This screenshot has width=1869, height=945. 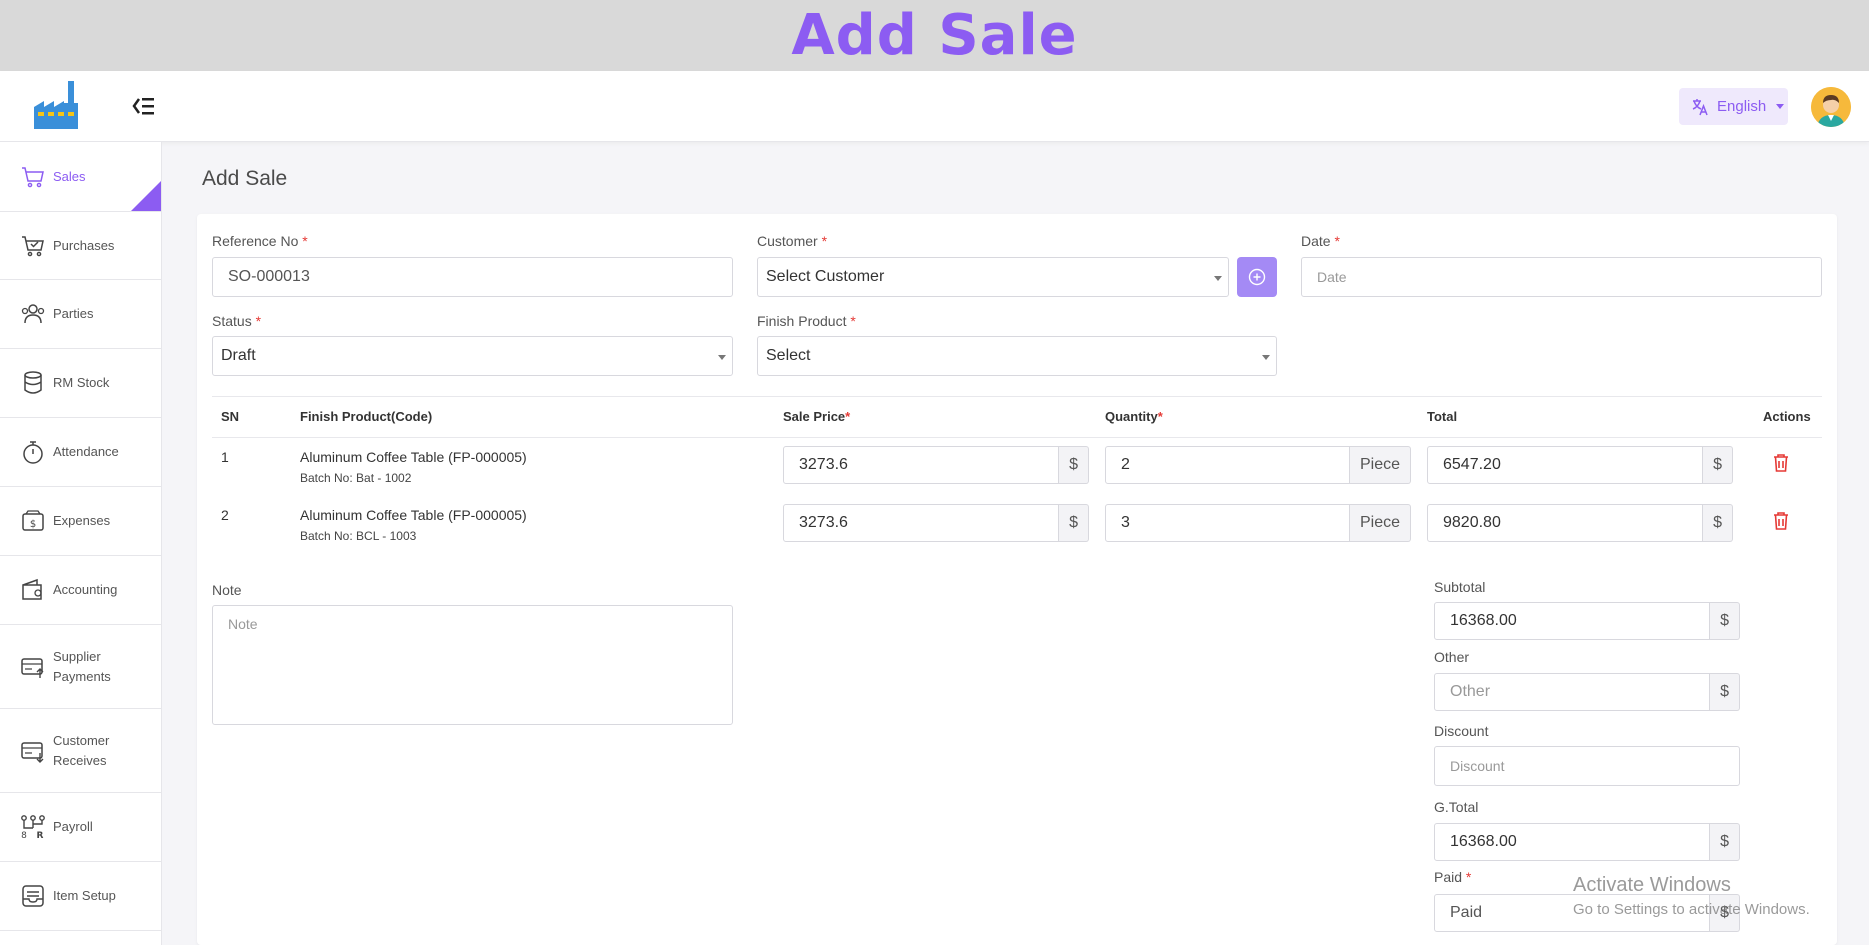 What do you see at coordinates (84, 245) in the screenshot?
I see `sidebar-item-label: Purchases` at bounding box center [84, 245].